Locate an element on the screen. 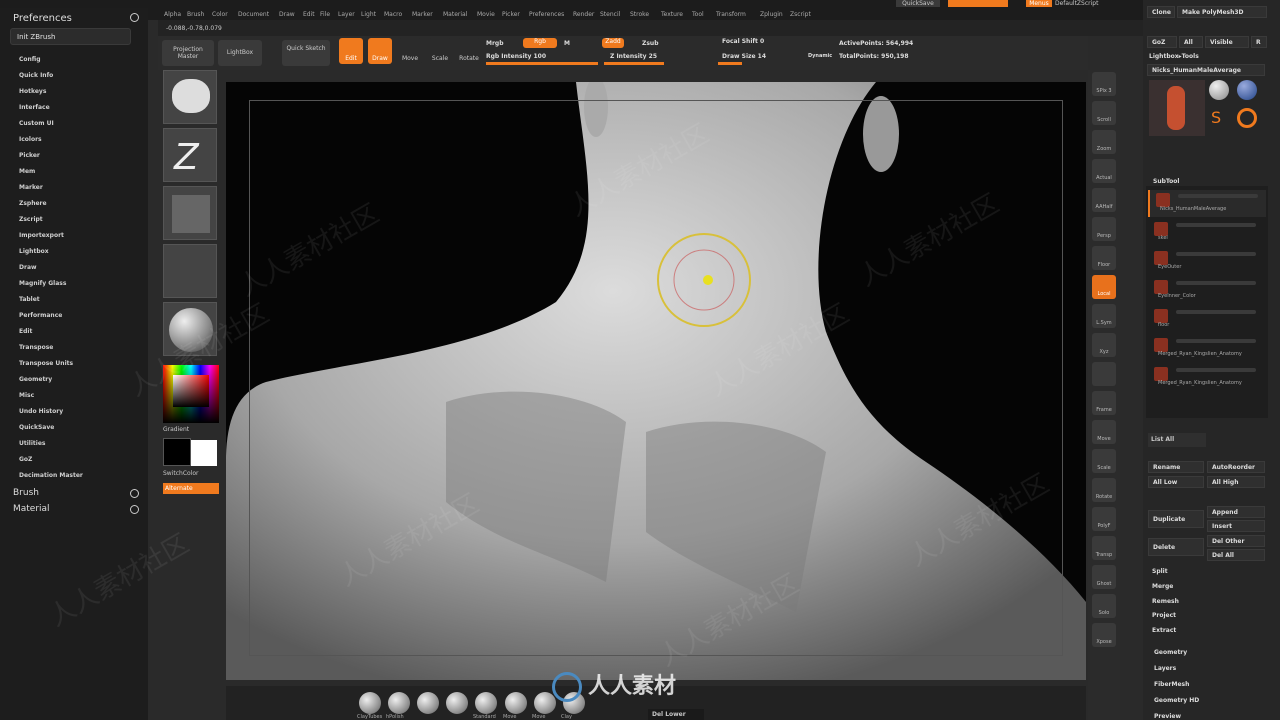 The image size is (1280, 720). alternate-button: Alternate is located at coordinates (191, 488).